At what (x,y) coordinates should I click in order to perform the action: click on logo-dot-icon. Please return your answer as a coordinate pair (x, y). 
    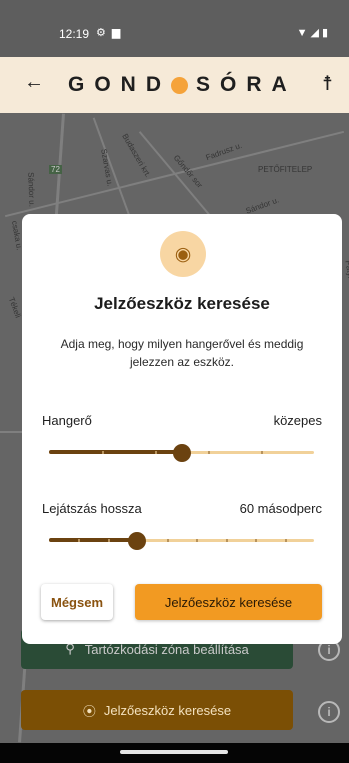
    Looking at the image, I should click on (179, 85).